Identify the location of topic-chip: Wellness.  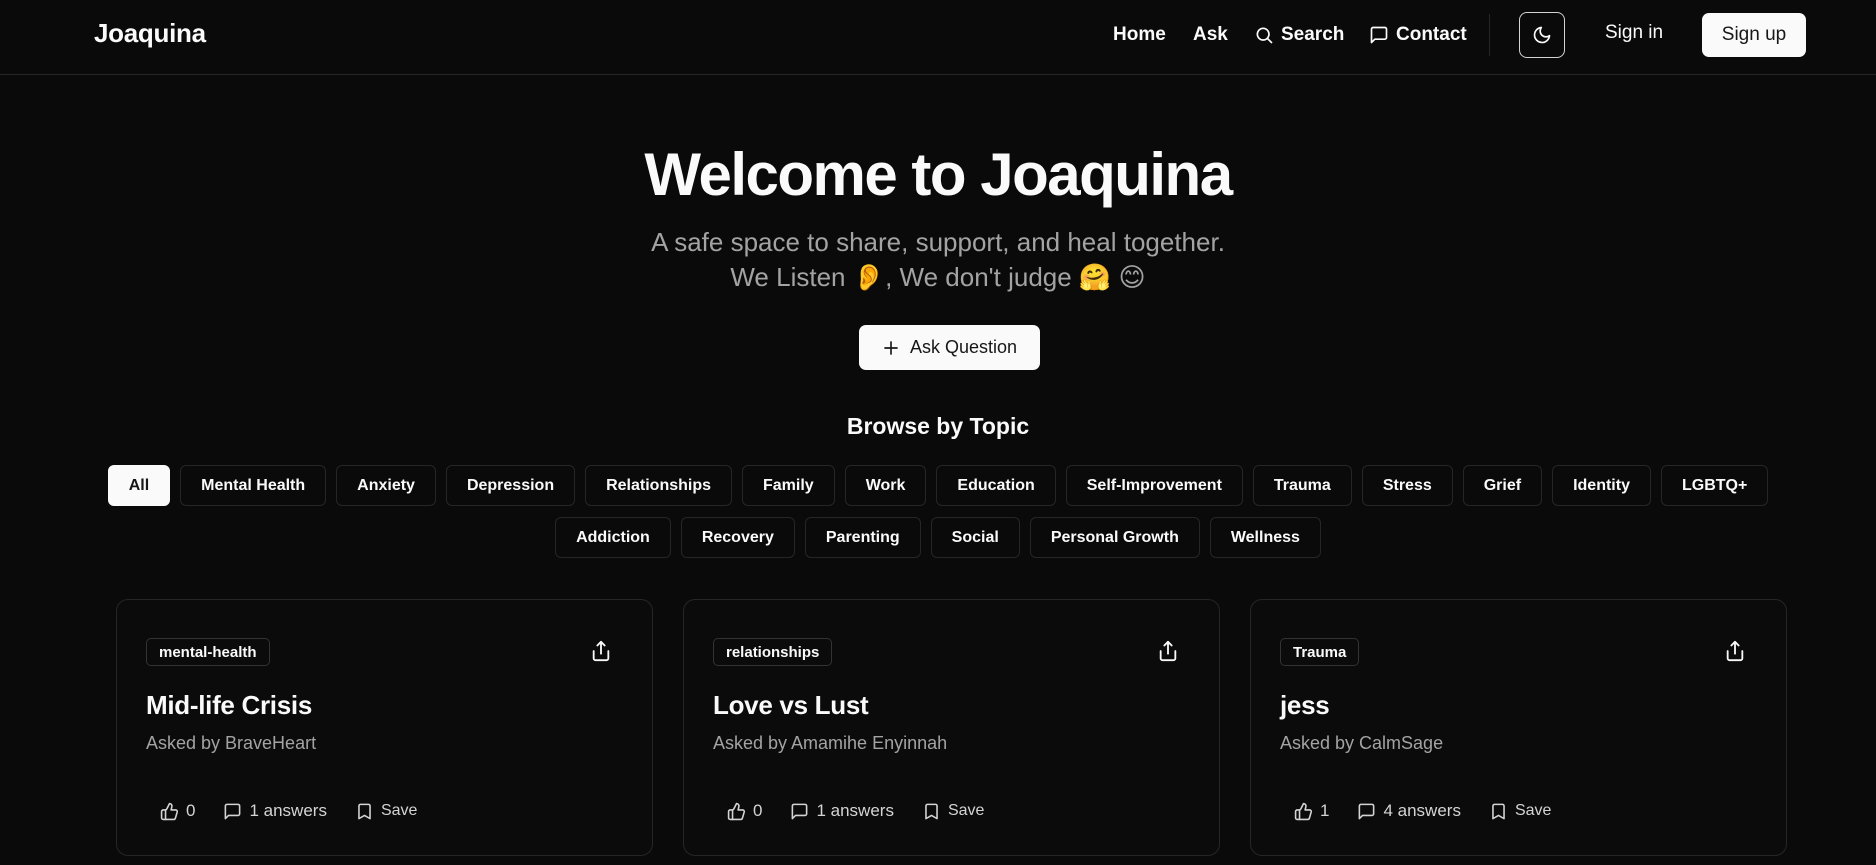
(1265, 537).